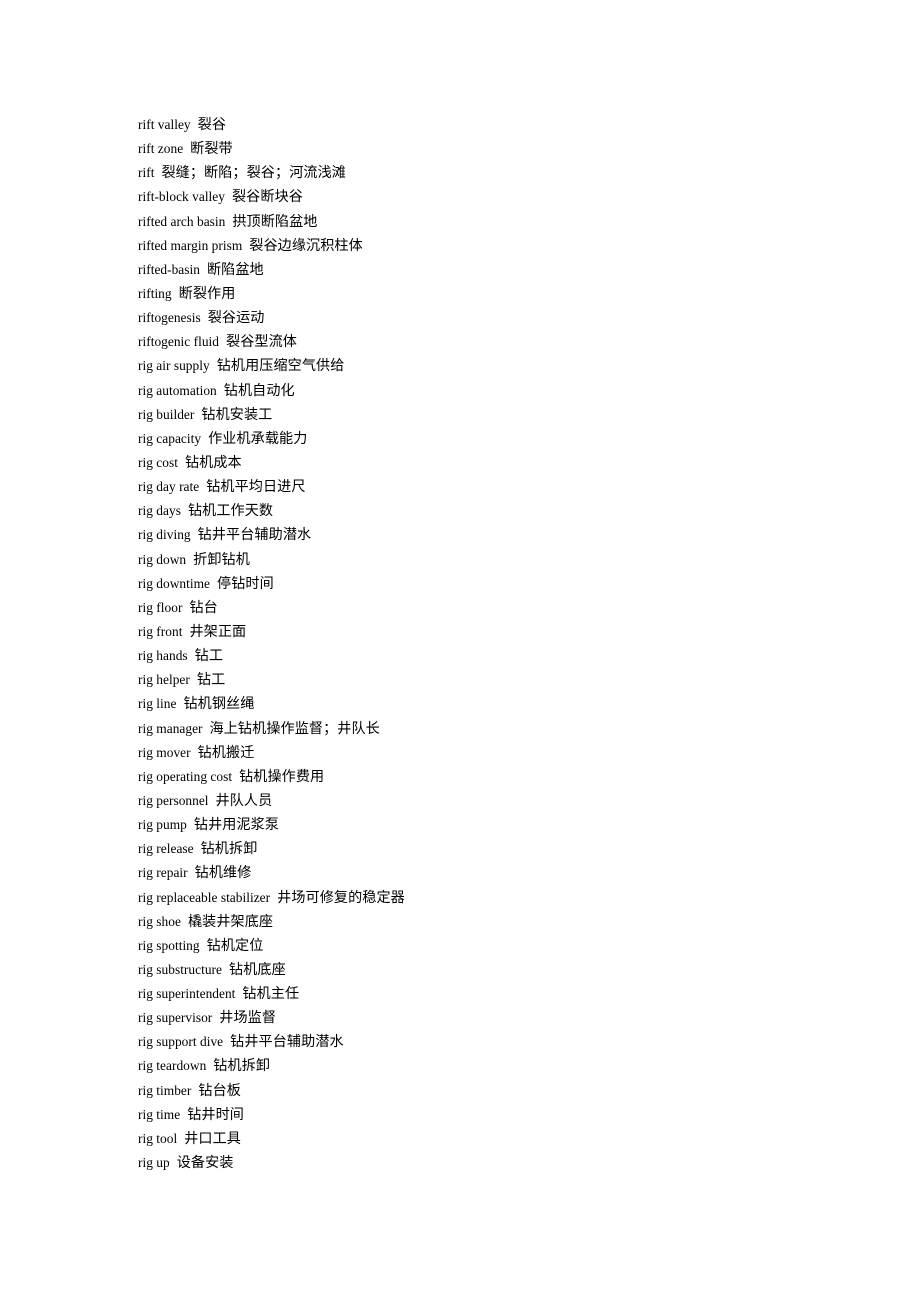  I want to click on glossary-entry: rig time 钻井时间, so click(488, 1115).